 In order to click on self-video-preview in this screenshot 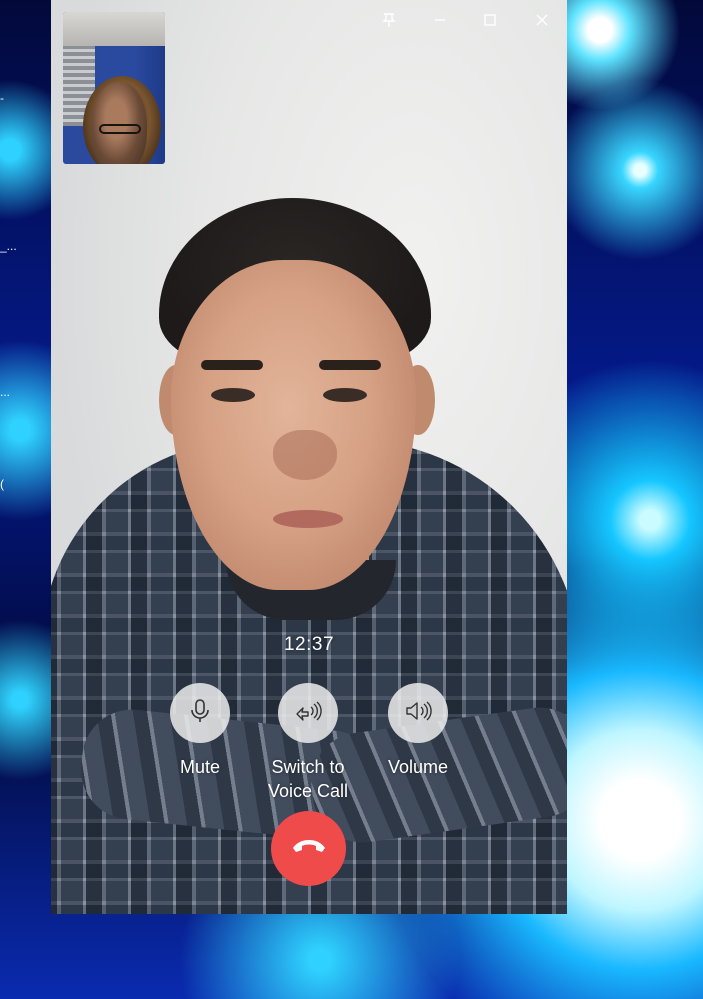, I will do `click(114, 88)`.